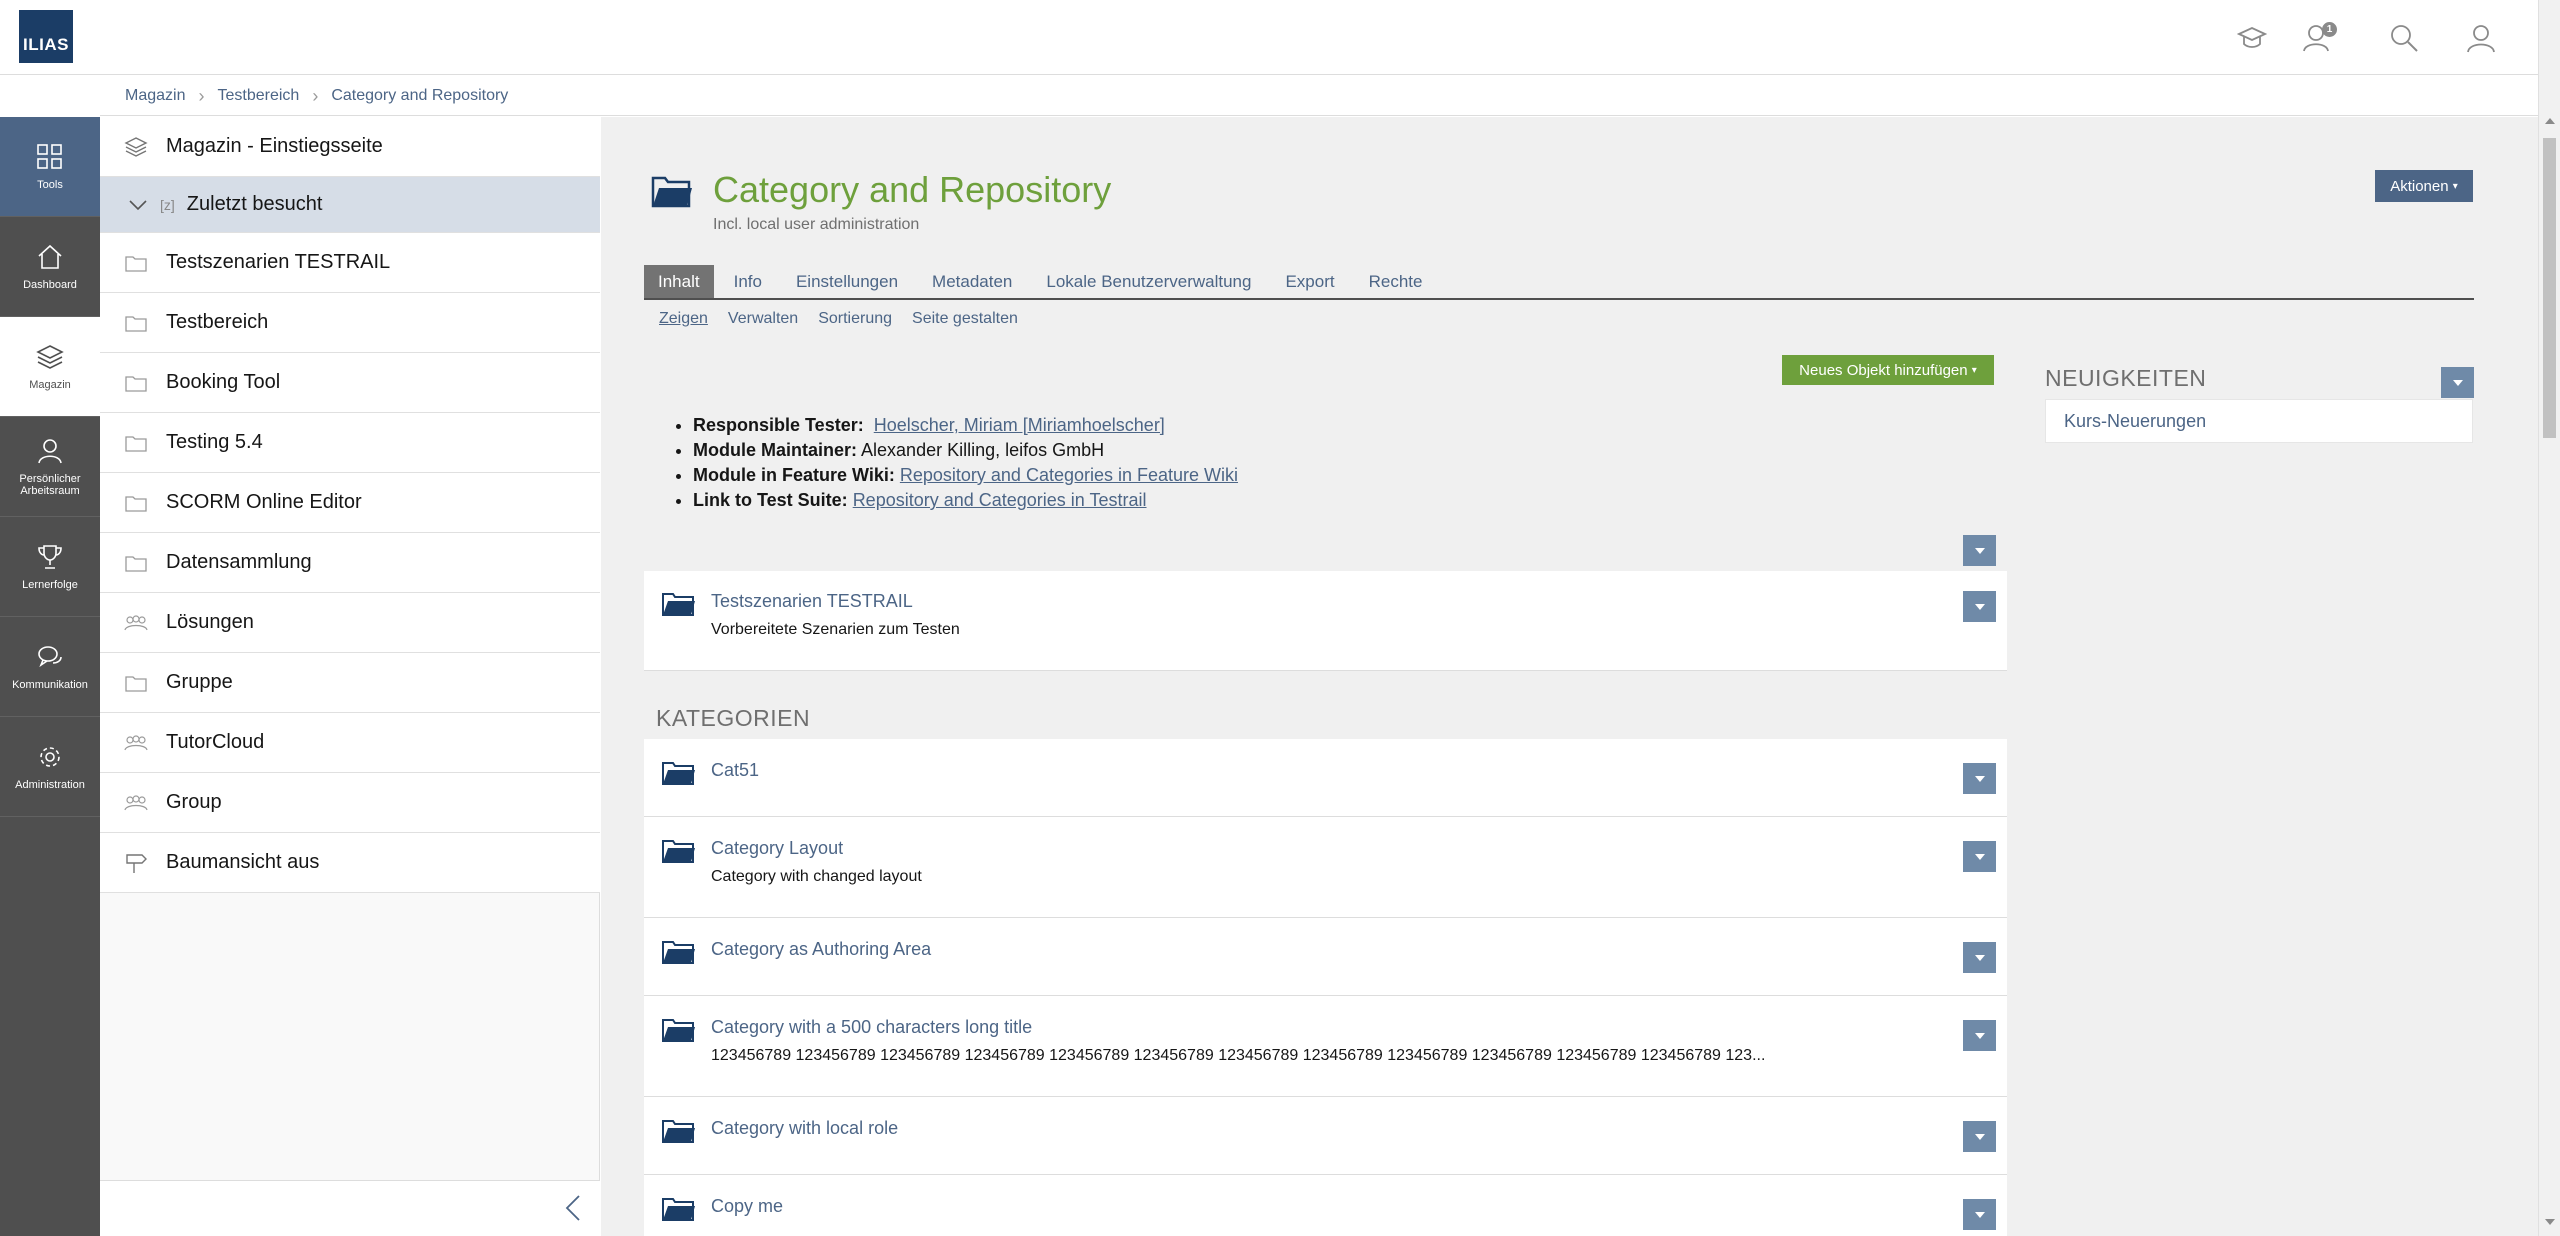 This screenshot has height=1236, width=2560. Describe the element at coordinates (735, 770) in the screenshot. I see `item-title-link: Cat51` at that location.